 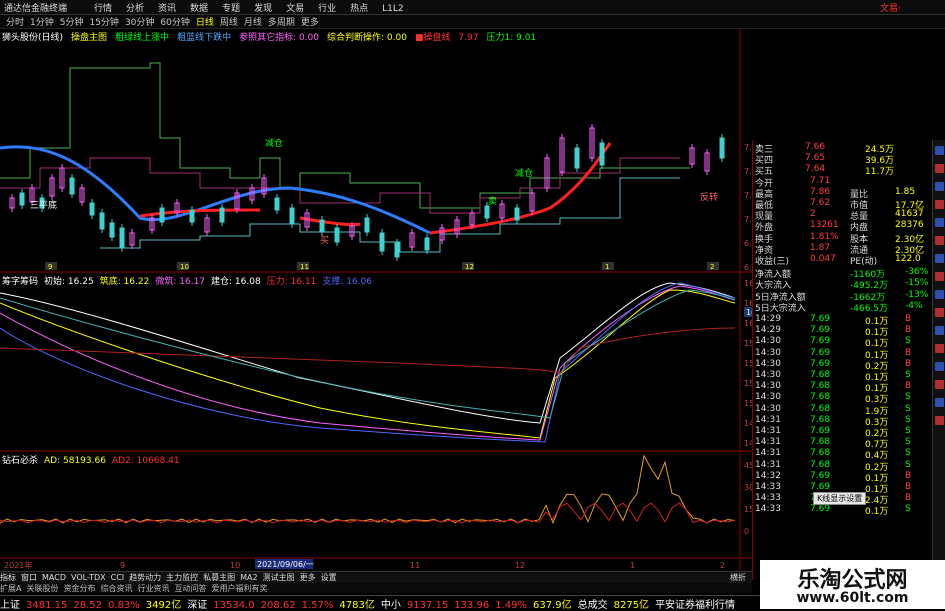 What do you see at coordinates (748, 303) in the screenshot?
I see `chip-axis-label: 16.25` at bounding box center [748, 303].